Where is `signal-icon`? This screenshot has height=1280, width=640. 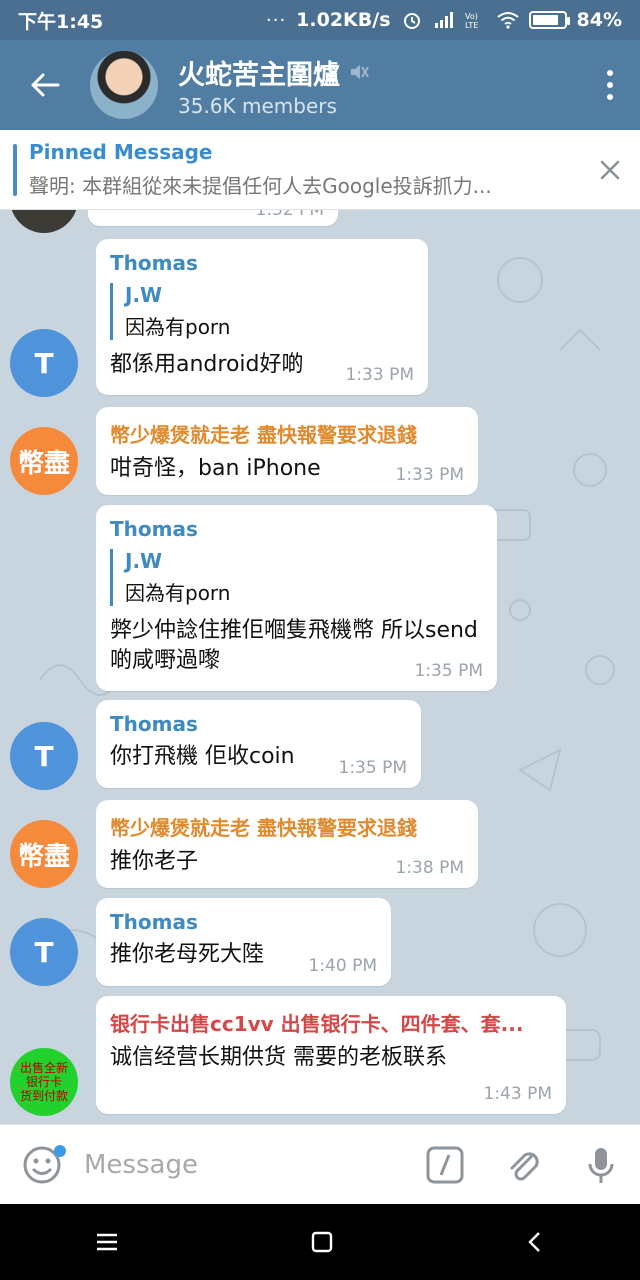
signal-icon is located at coordinates (443, 20).